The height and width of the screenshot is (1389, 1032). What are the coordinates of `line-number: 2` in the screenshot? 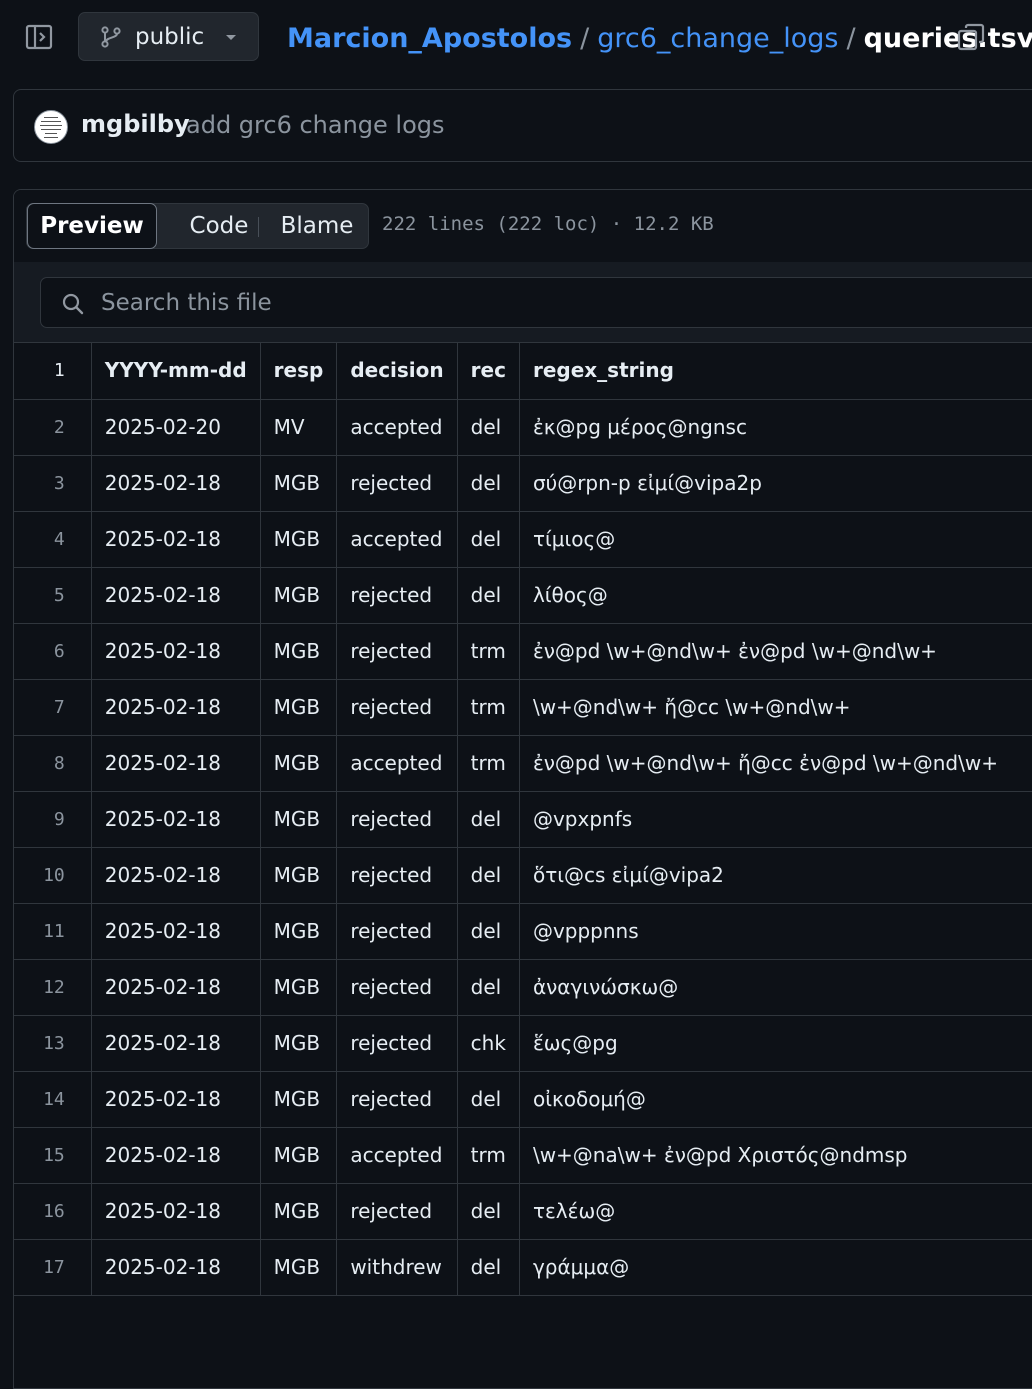 It's located at (53, 427).